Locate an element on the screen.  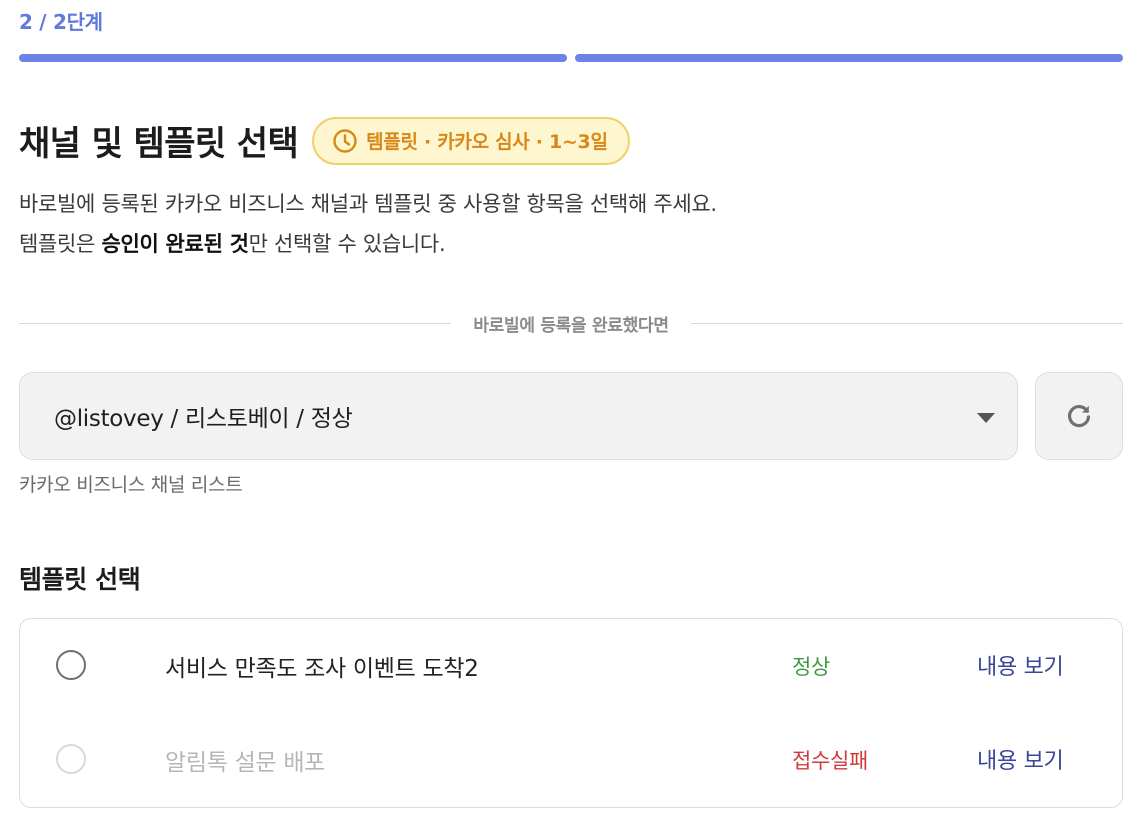
channel-select-value: @listovey / 리스토베이 / 정상 is located at coordinates (203, 419).